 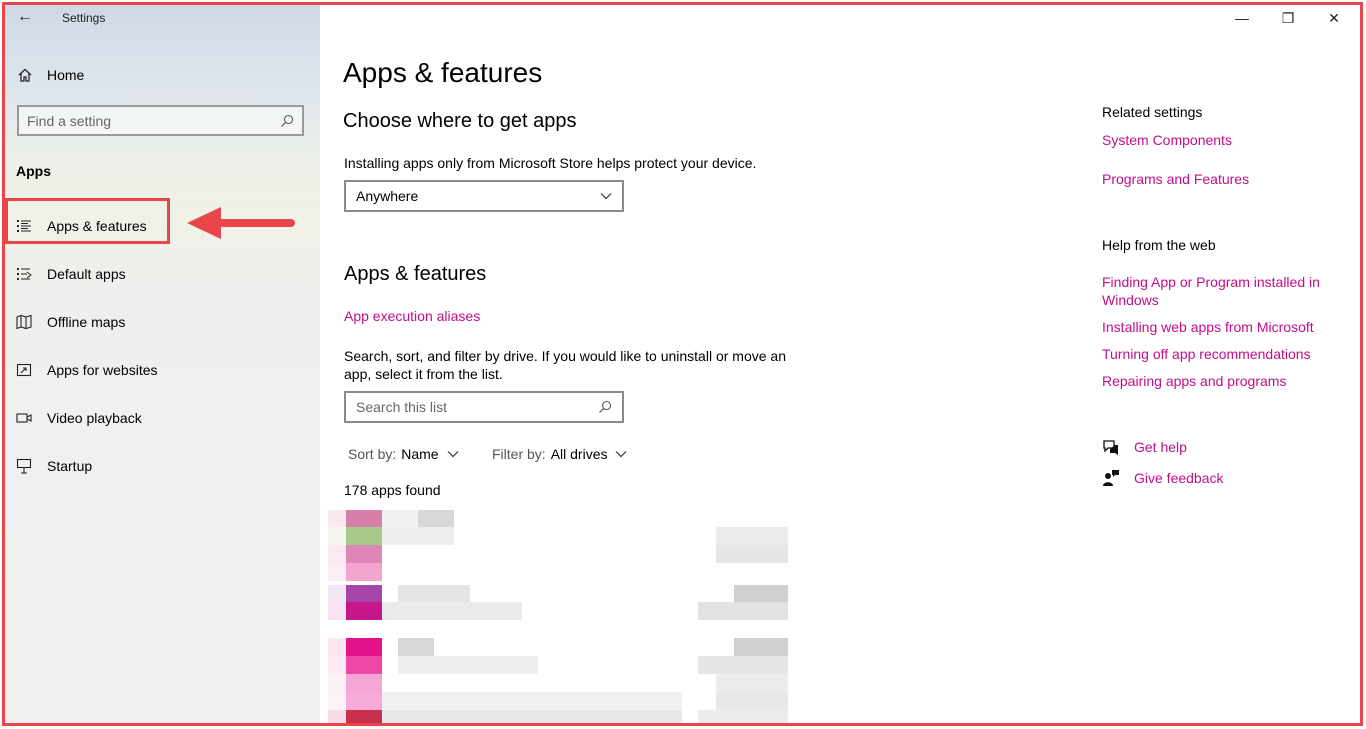 What do you see at coordinates (24, 418) in the screenshot?
I see `video-icon` at bounding box center [24, 418].